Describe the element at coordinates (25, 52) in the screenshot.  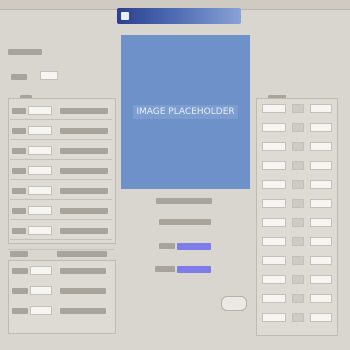
I see `section-label` at that location.